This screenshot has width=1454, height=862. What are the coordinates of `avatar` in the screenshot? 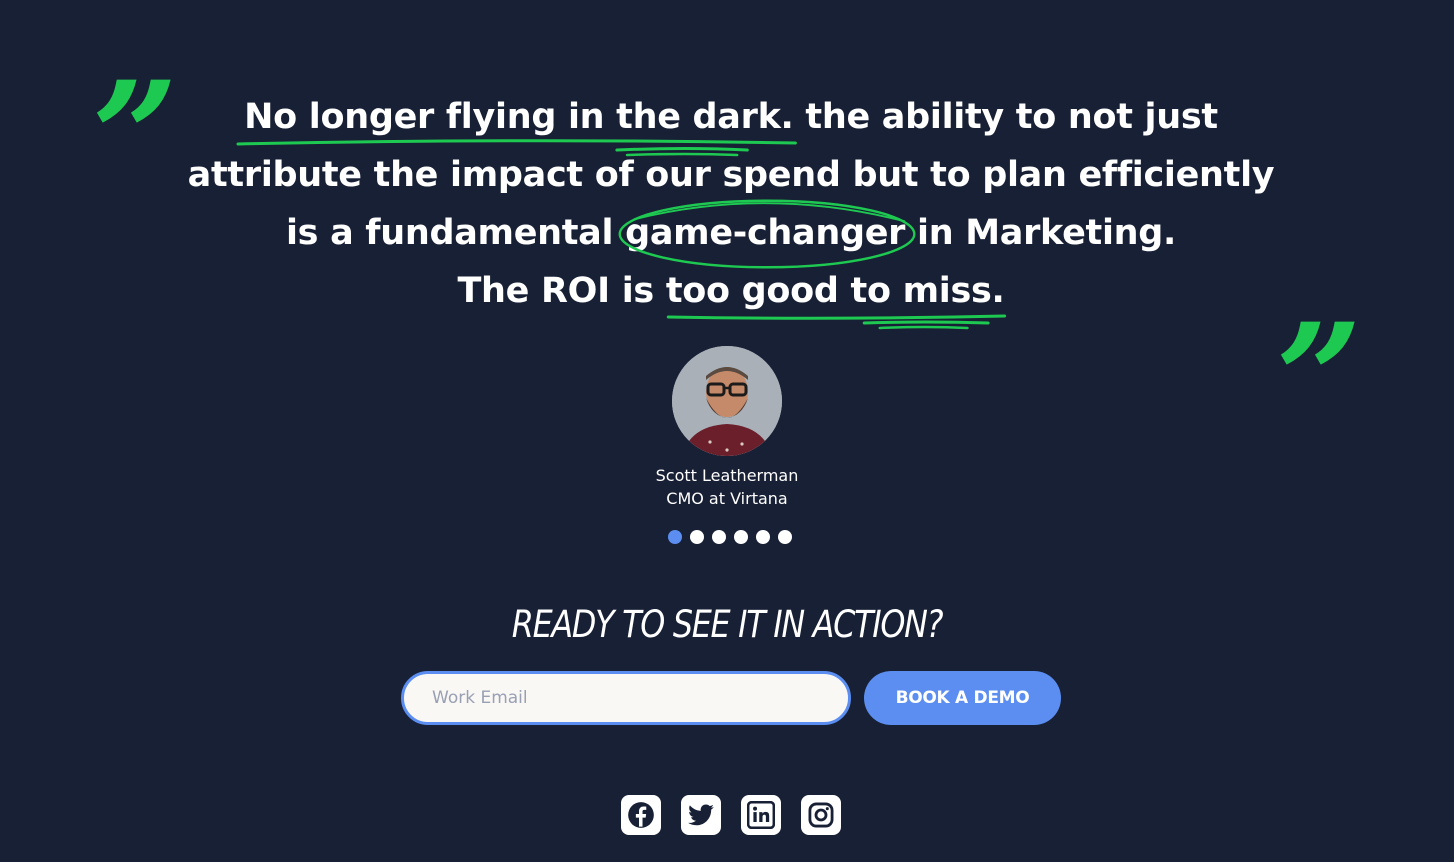 It's located at (727, 401).